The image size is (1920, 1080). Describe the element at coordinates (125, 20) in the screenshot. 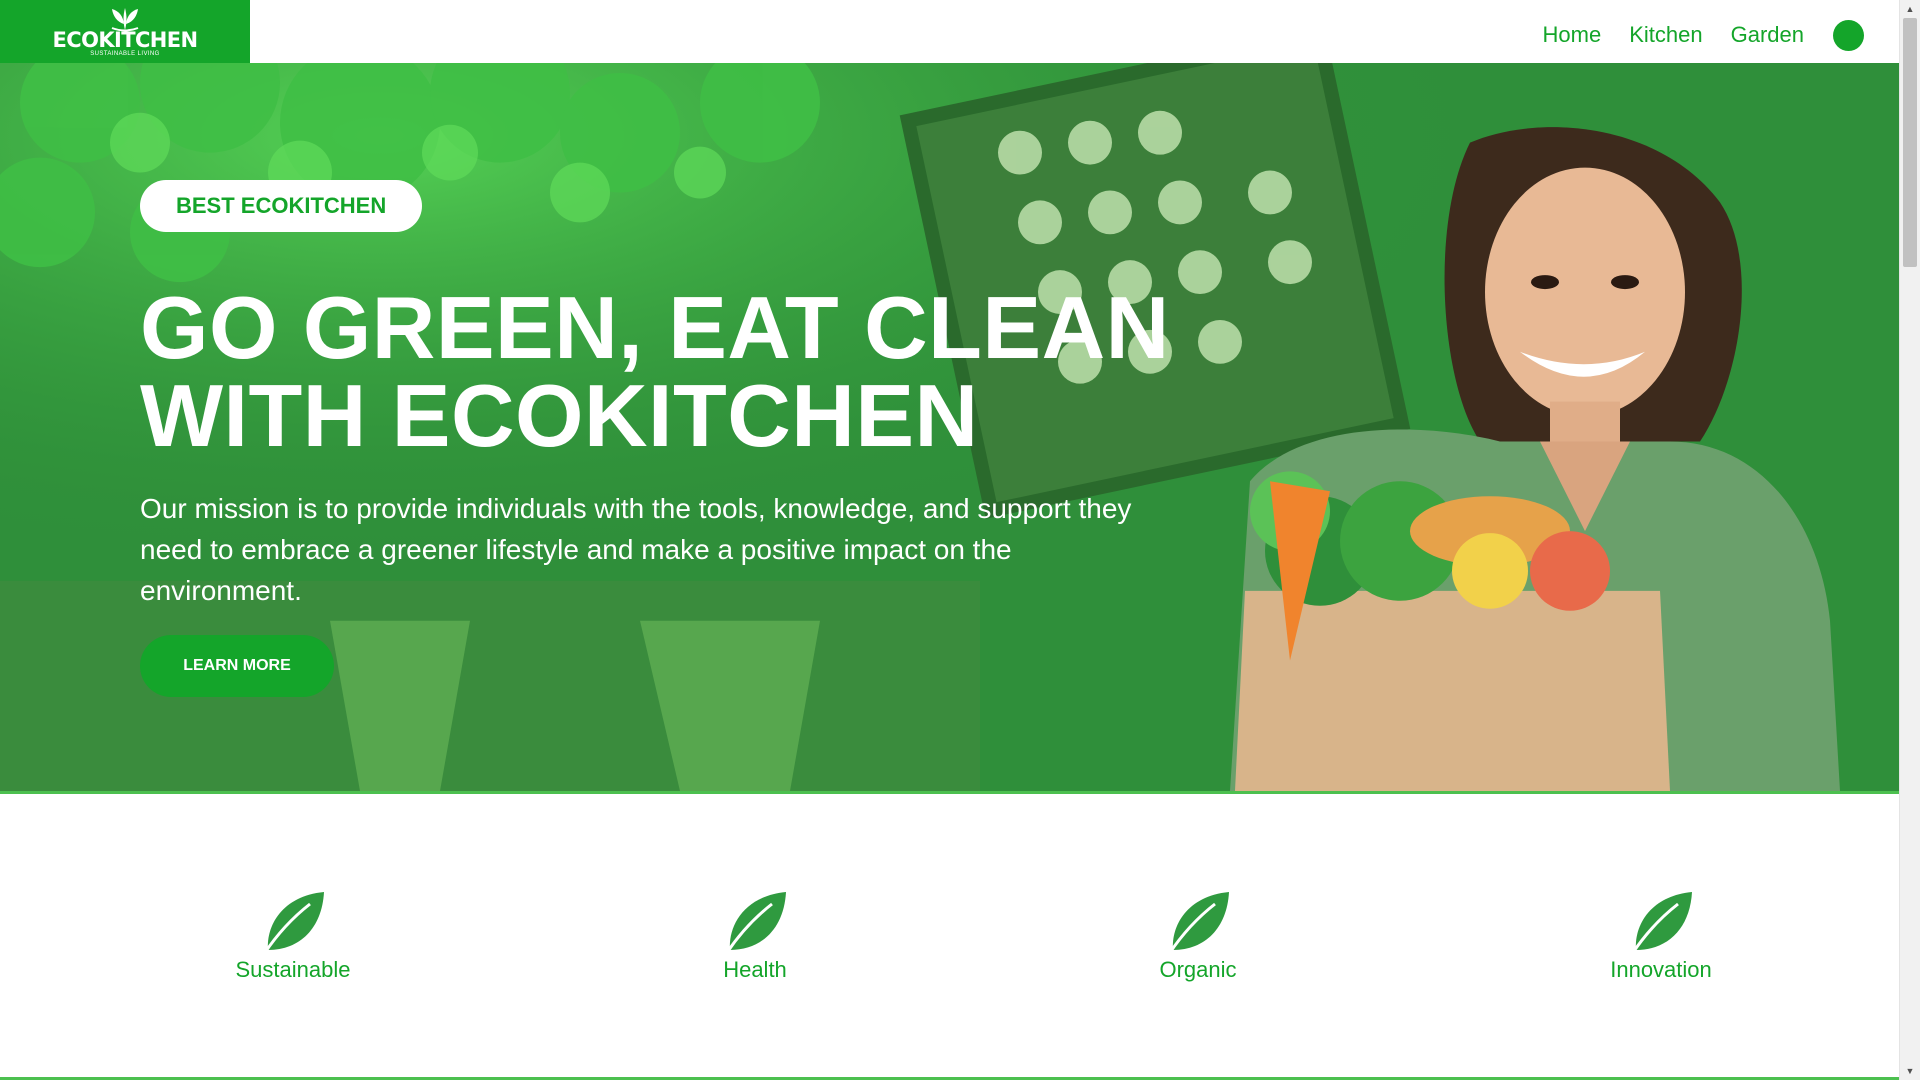

I see `logo-leaf-icon` at that location.